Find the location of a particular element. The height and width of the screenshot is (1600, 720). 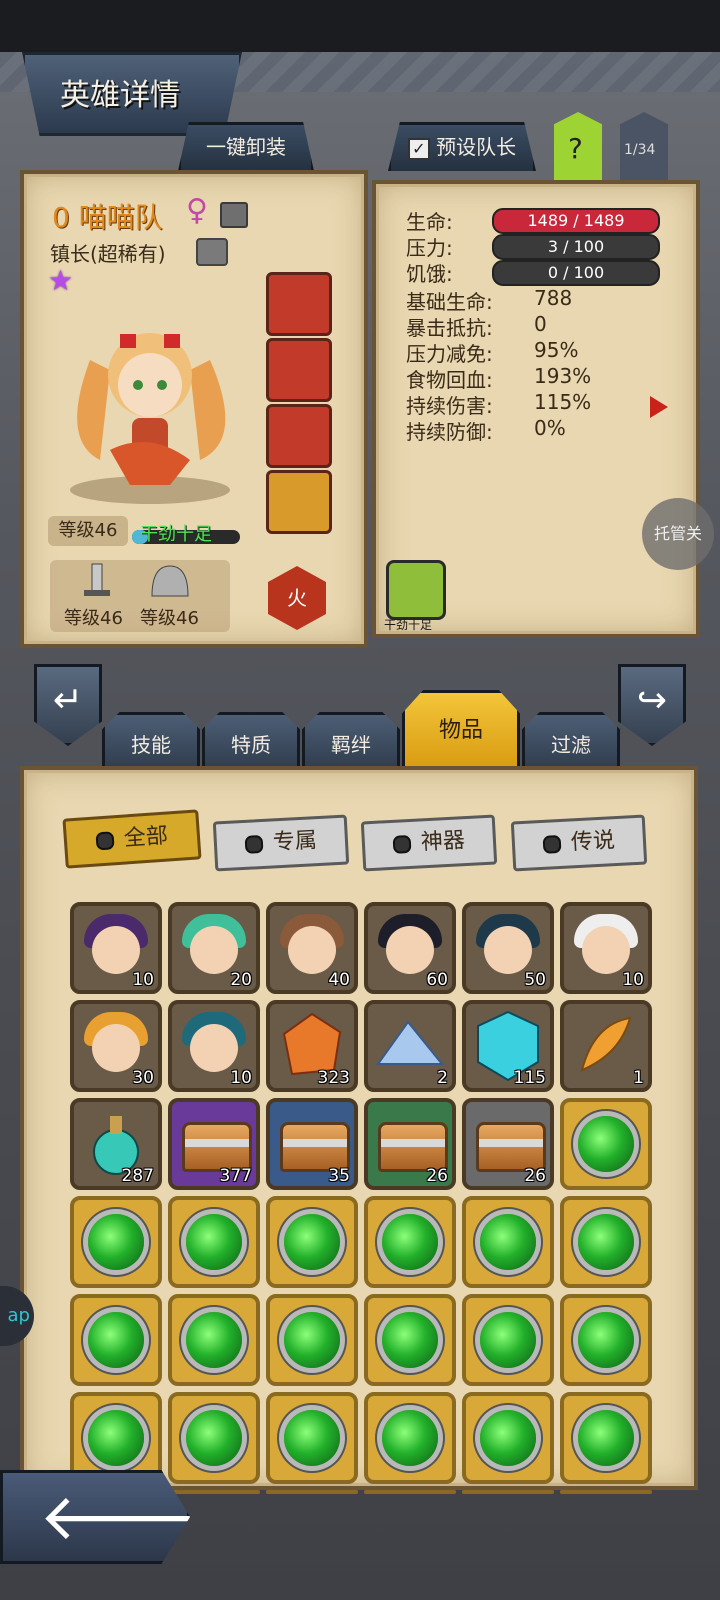

filter-exclusive: 专属 is located at coordinates (281, 843).